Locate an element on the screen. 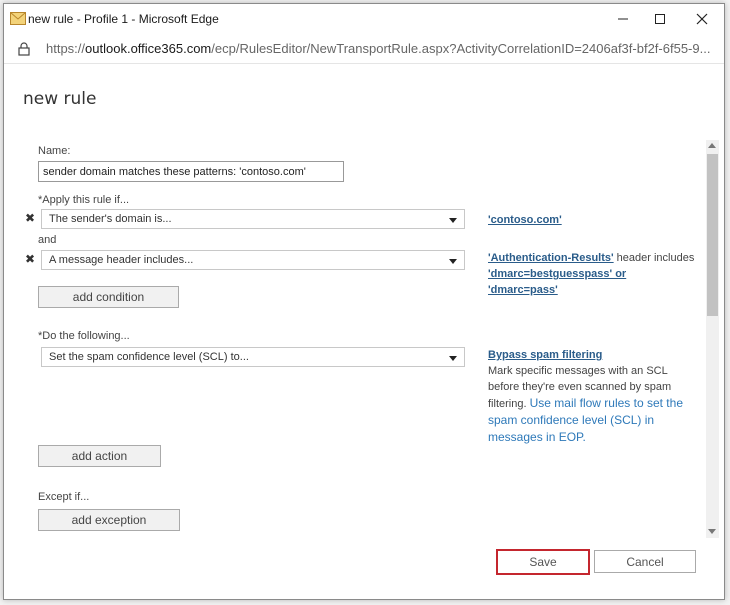 The height and width of the screenshot is (605, 730). condition-1-link: 'contoso.com' is located at coordinates (525, 220).